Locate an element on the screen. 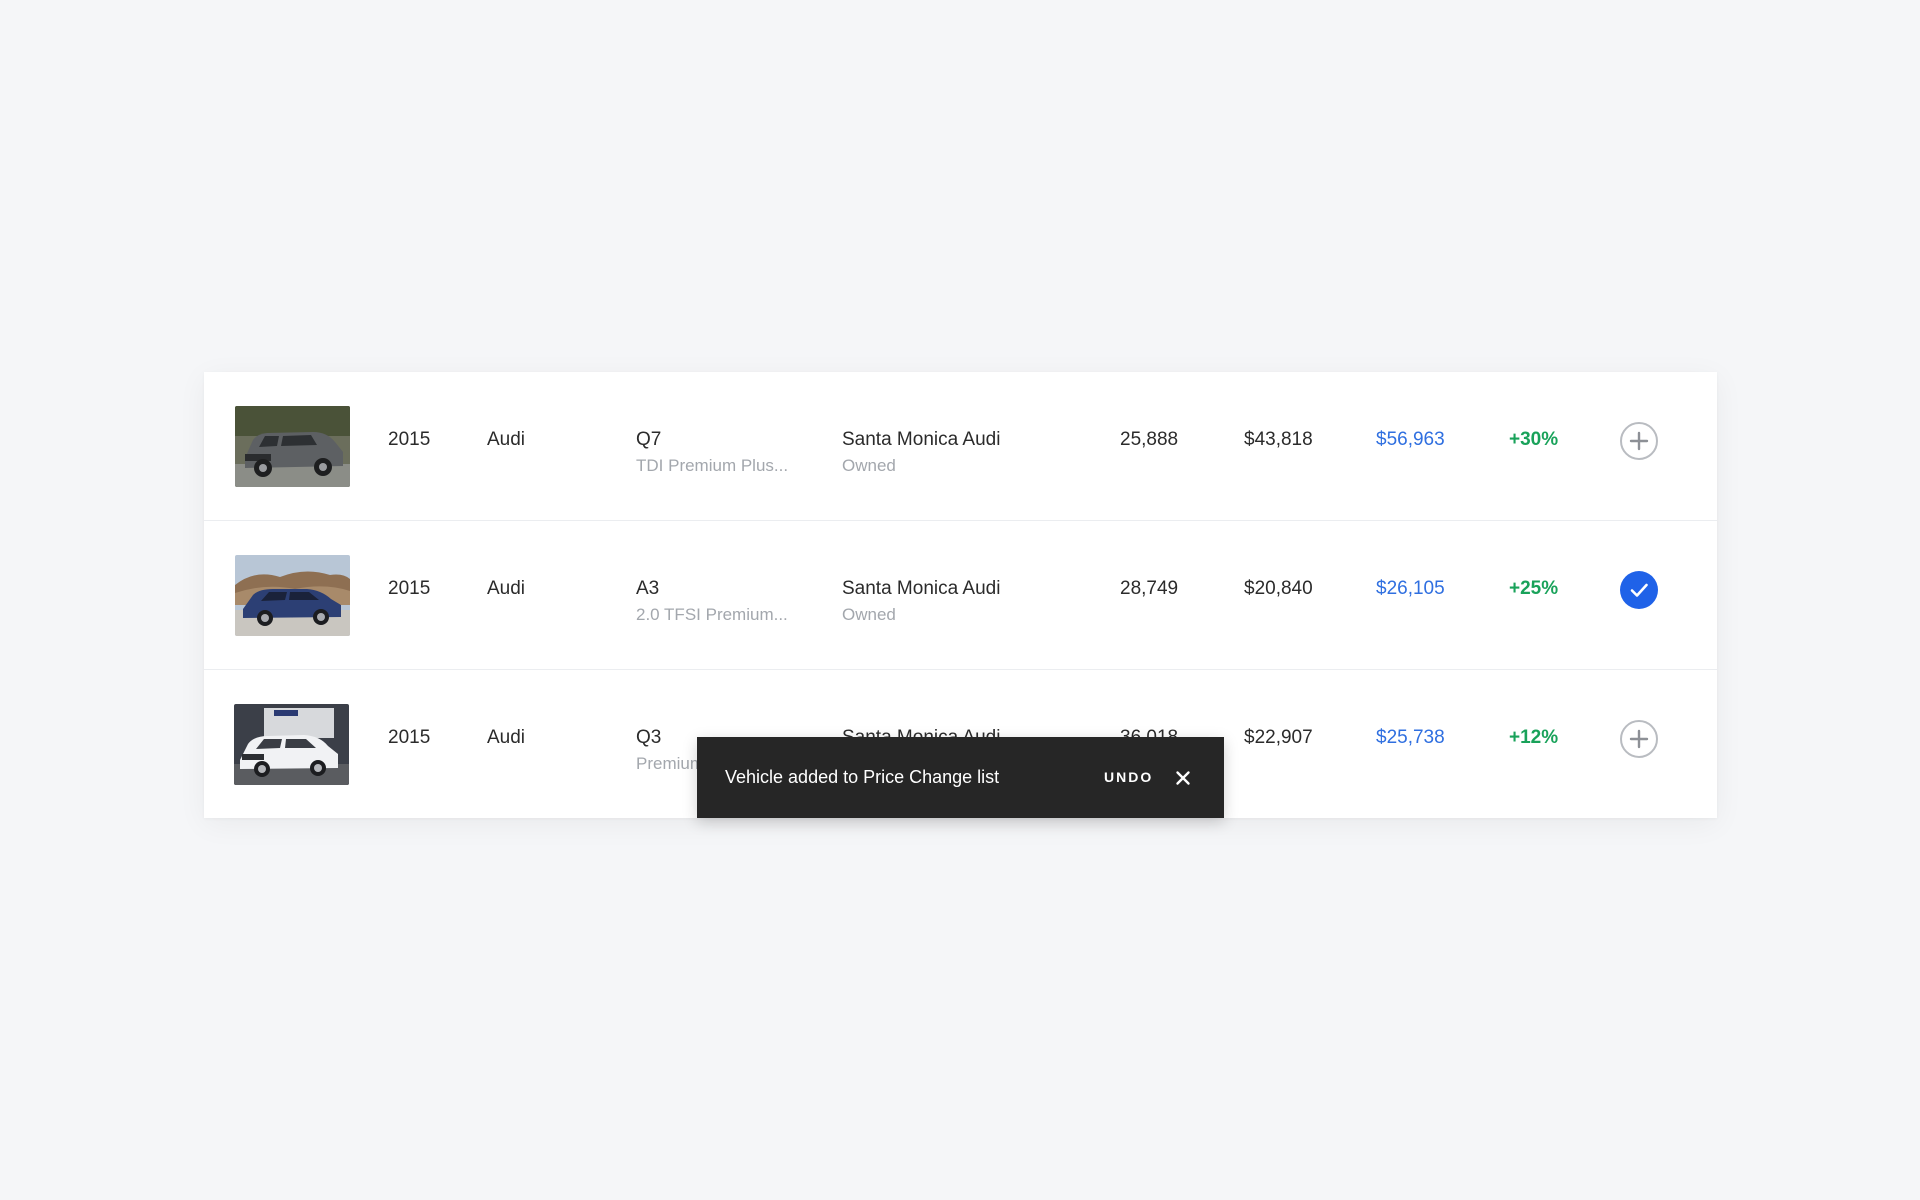  price-change-percent: +30% is located at coordinates (1534, 439).